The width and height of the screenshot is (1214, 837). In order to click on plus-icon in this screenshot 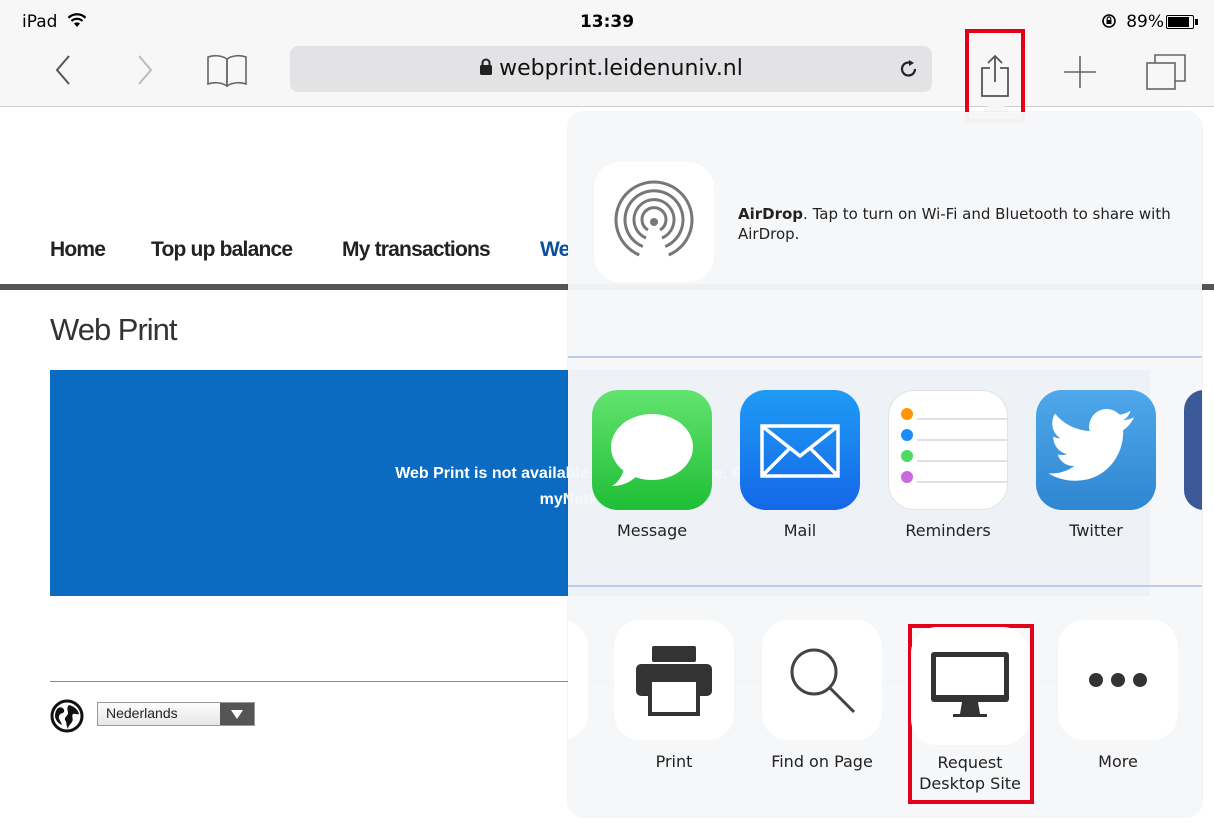, I will do `click(1080, 72)`.